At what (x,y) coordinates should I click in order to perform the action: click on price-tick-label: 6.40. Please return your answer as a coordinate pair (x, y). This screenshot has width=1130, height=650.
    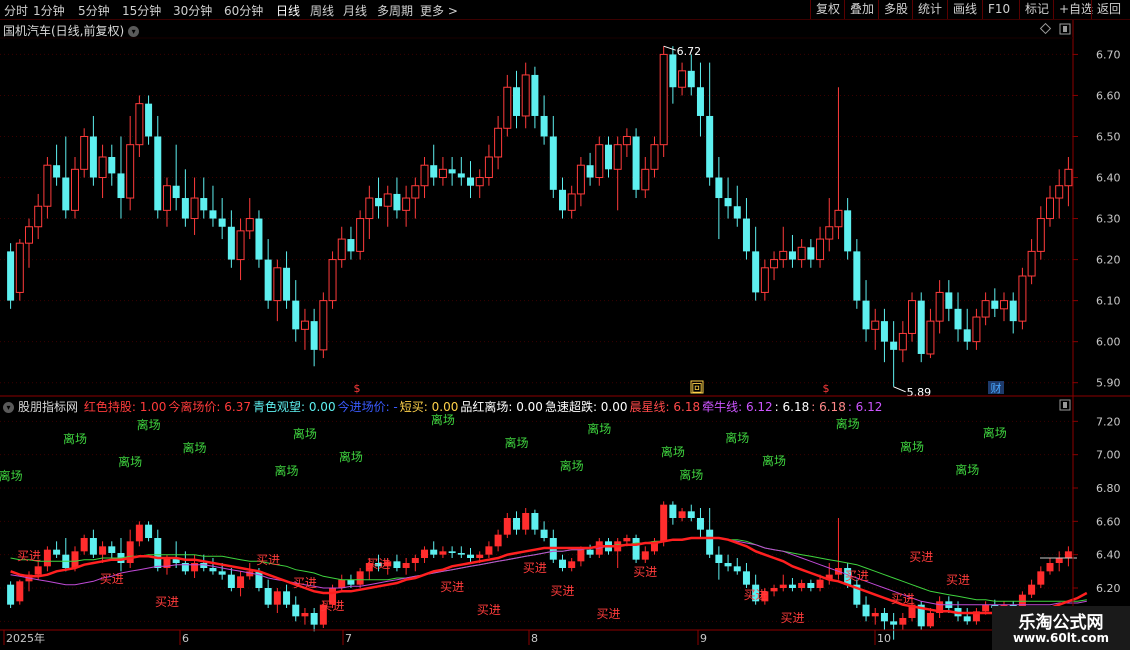
    Looking at the image, I should click on (1108, 178).